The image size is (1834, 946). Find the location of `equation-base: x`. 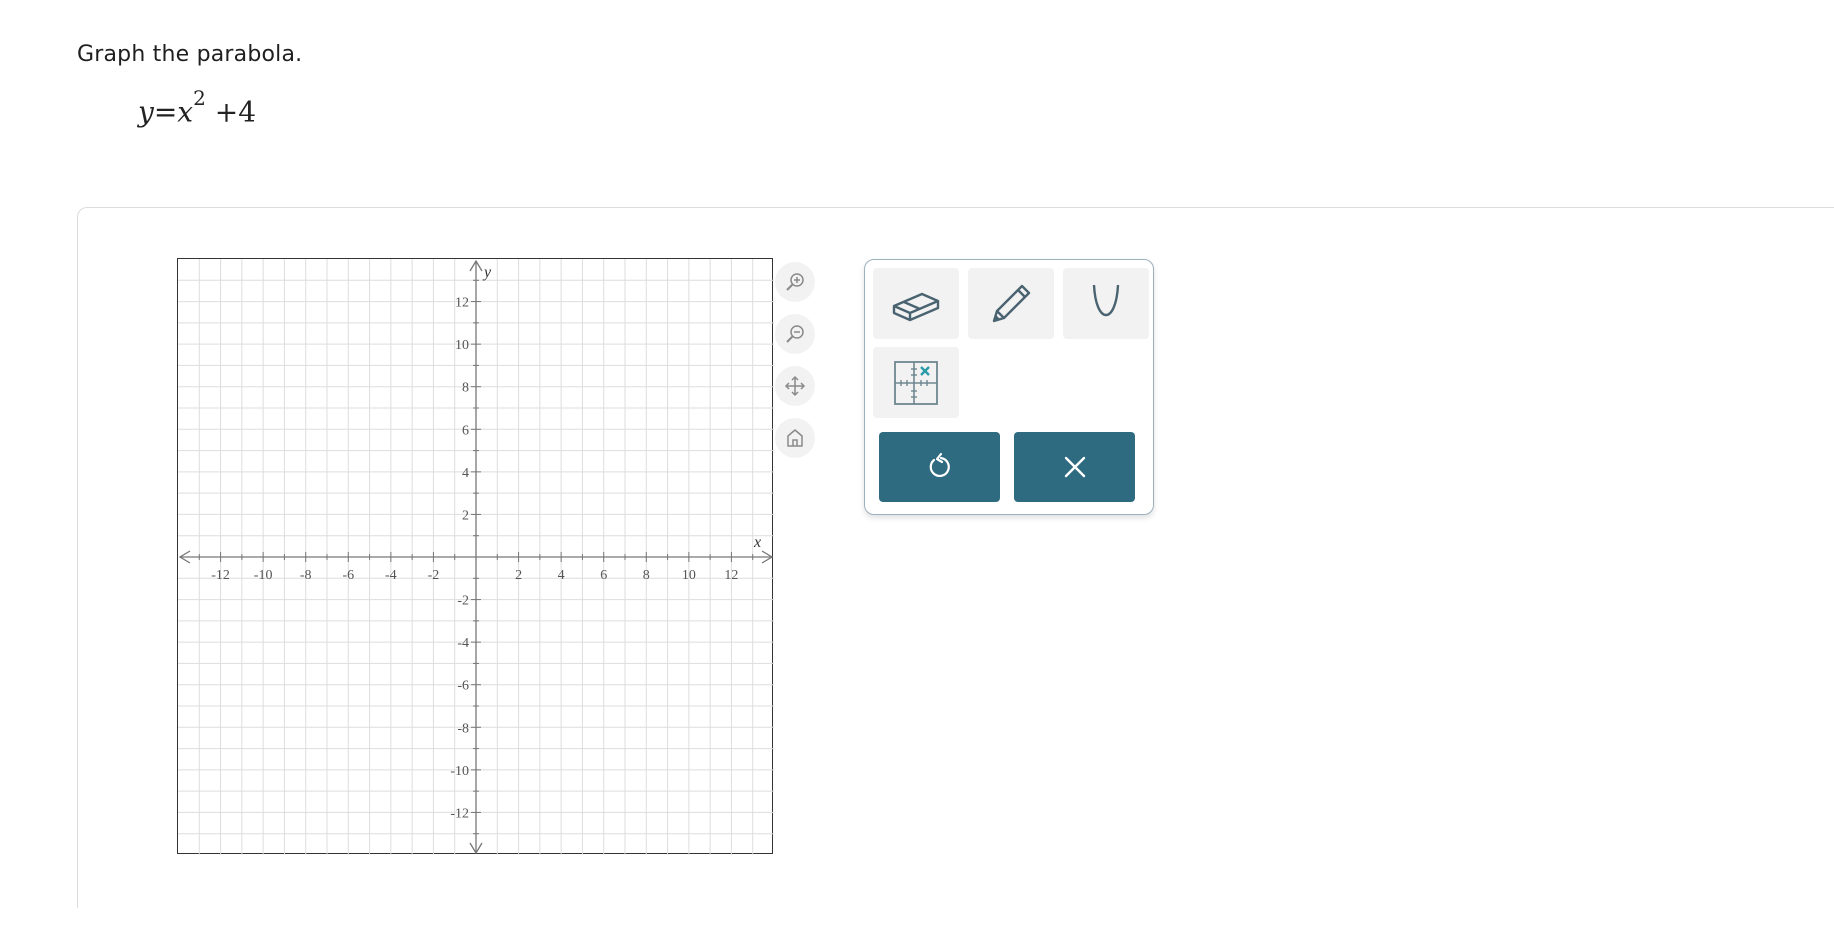

equation-base: x is located at coordinates (185, 112).